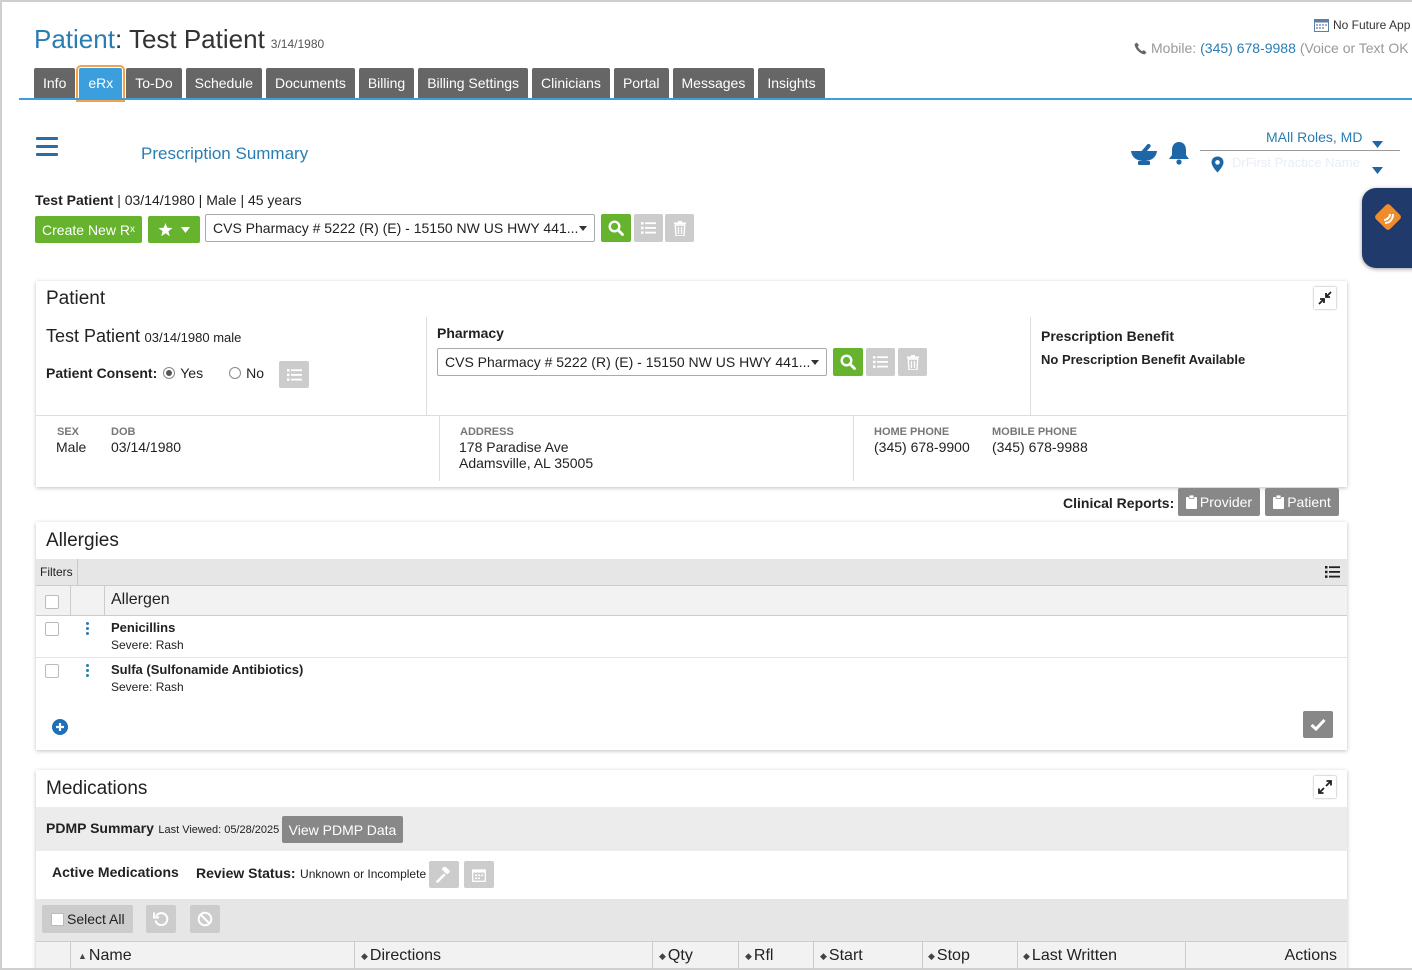 The width and height of the screenshot is (1412, 970). I want to click on select-all-checkbox, so click(57, 919).